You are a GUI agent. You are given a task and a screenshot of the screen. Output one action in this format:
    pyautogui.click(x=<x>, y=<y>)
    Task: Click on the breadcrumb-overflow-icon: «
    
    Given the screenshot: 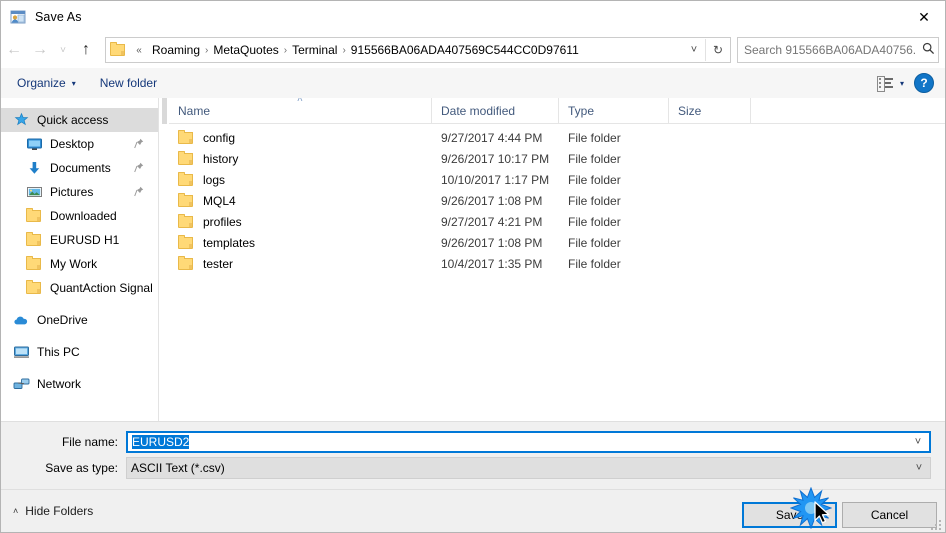 What is the action you would take?
    pyautogui.click(x=139, y=50)
    